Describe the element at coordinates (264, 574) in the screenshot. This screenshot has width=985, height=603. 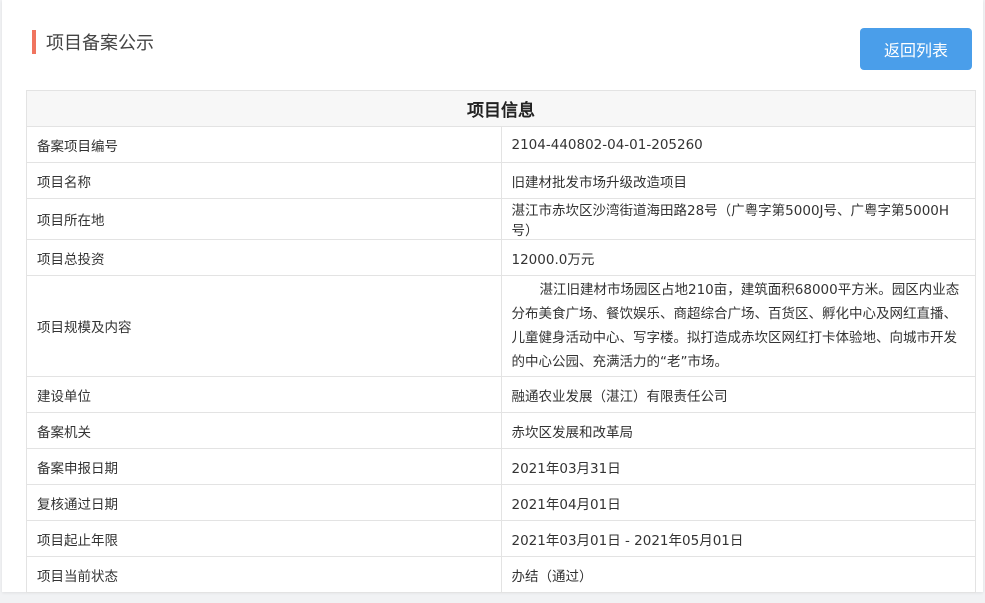
I see `row-label: 项目当前状态` at that location.